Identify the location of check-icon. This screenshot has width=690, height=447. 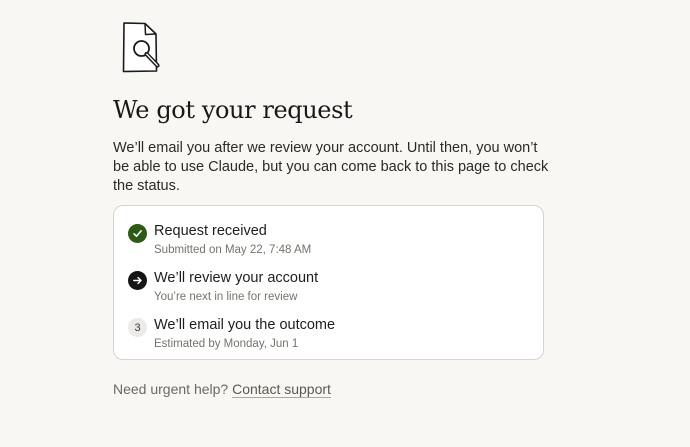
(137, 233).